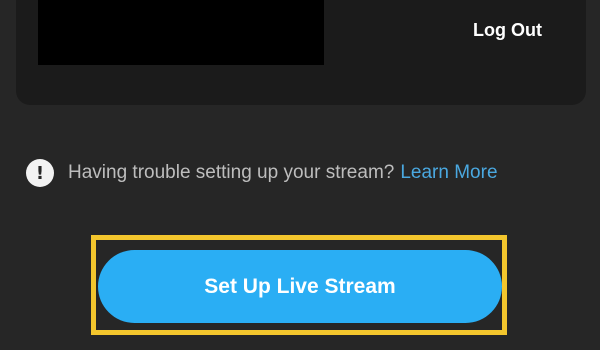 This screenshot has height=350, width=600. Describe the element at coordinates (300, 286) in the screenshot. I see `set-up-live-stream-button: Set Up Live Stream` at that location.